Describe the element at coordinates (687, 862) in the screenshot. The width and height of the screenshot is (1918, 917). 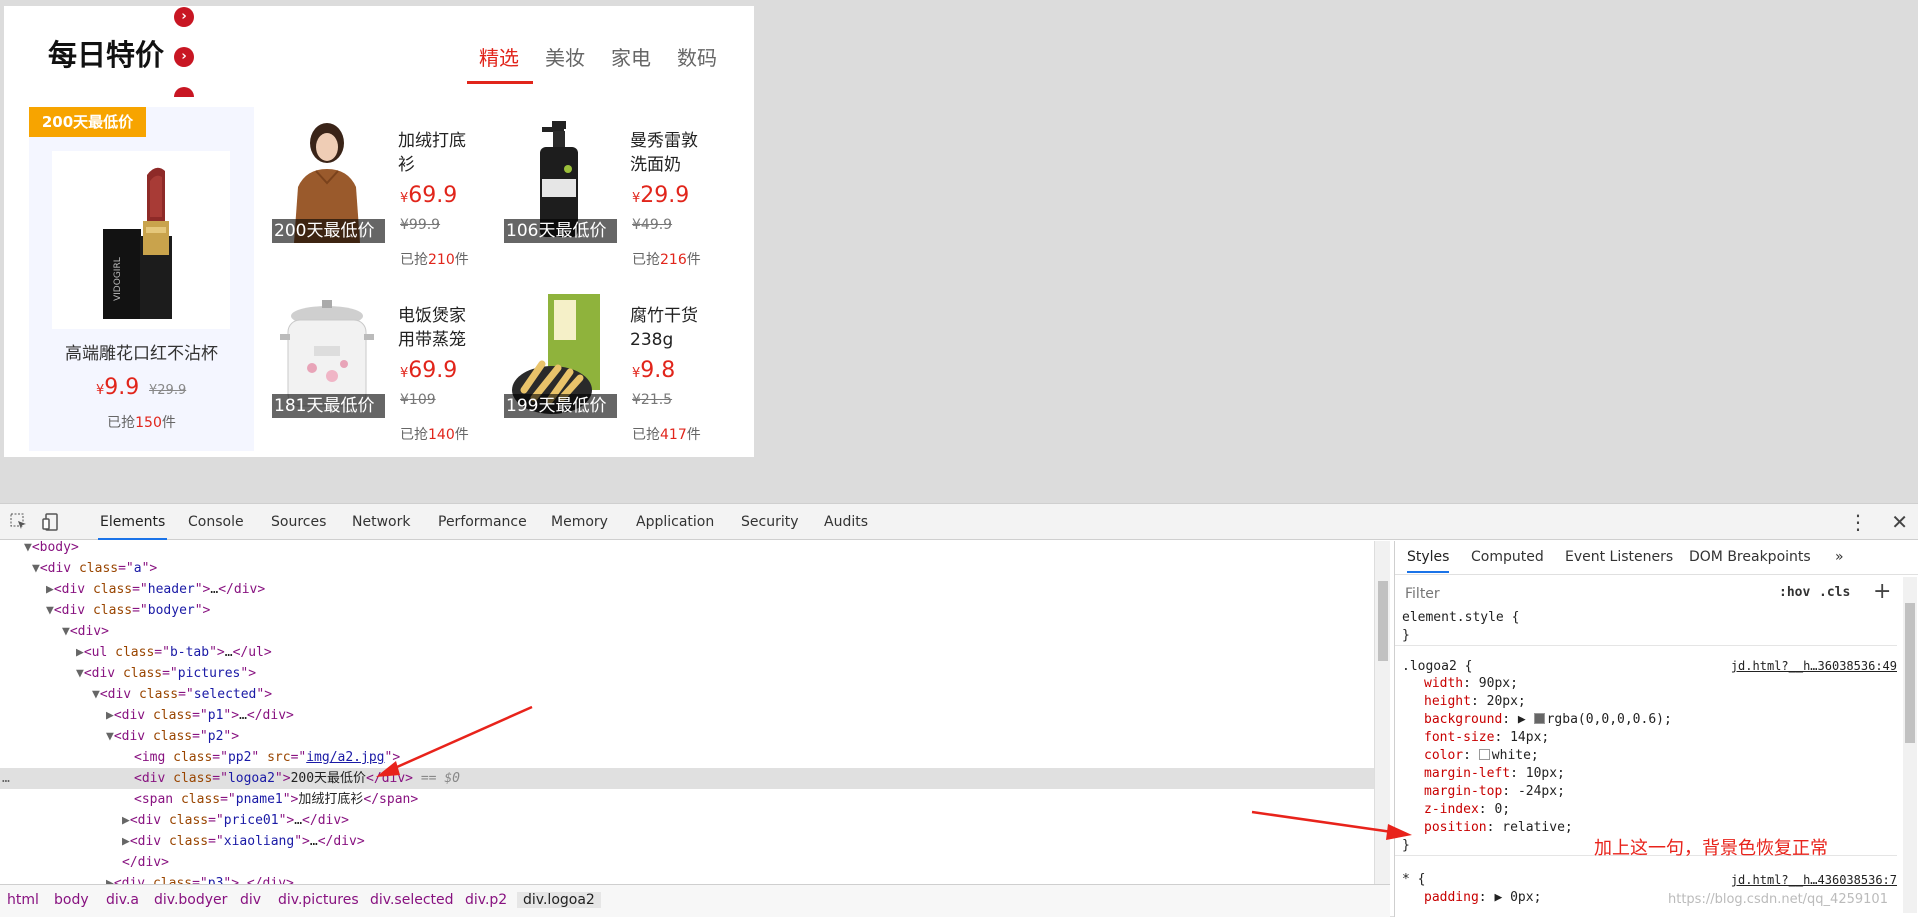
I see `dom-node: </div>` at that location.